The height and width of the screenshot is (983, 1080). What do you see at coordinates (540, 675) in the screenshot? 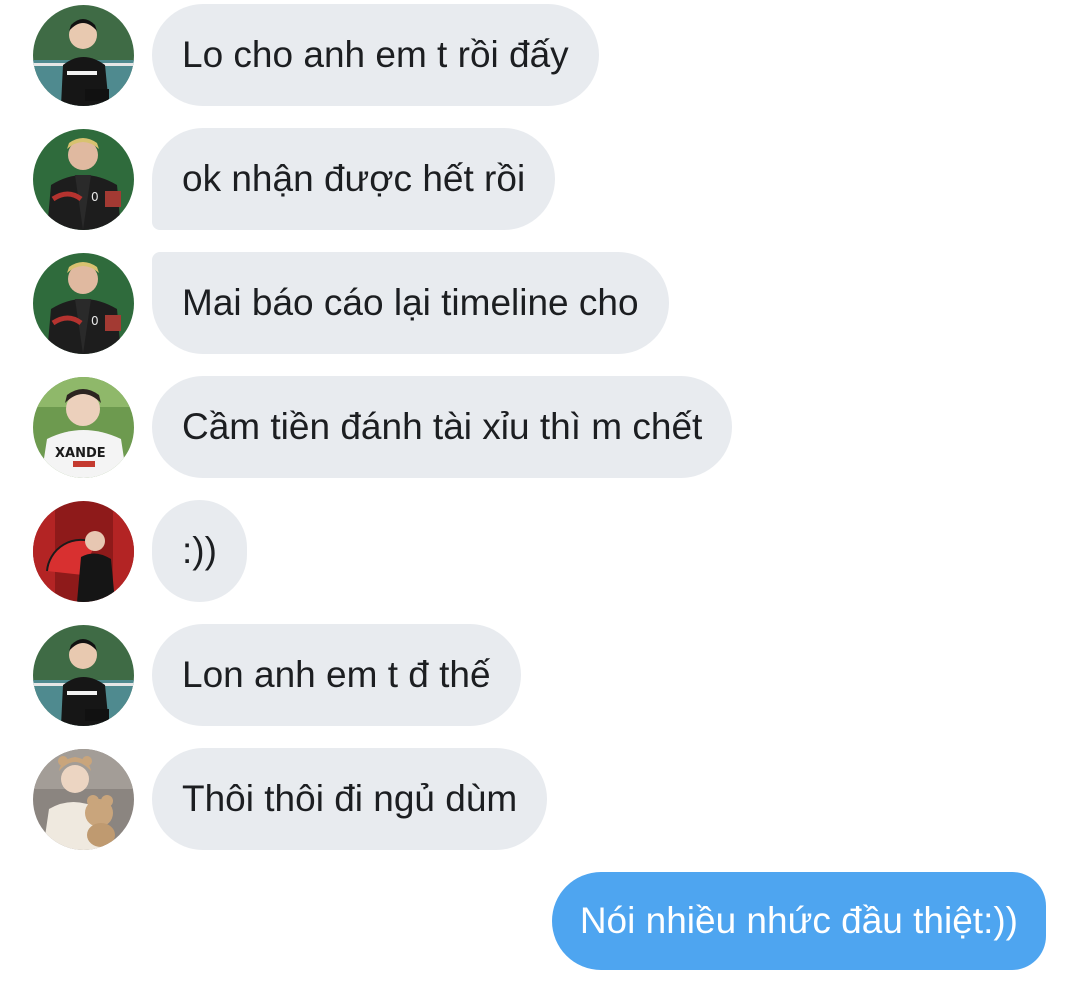
I see `message-row: Lon anh em t đ thế` at bounding box center [540, 675].